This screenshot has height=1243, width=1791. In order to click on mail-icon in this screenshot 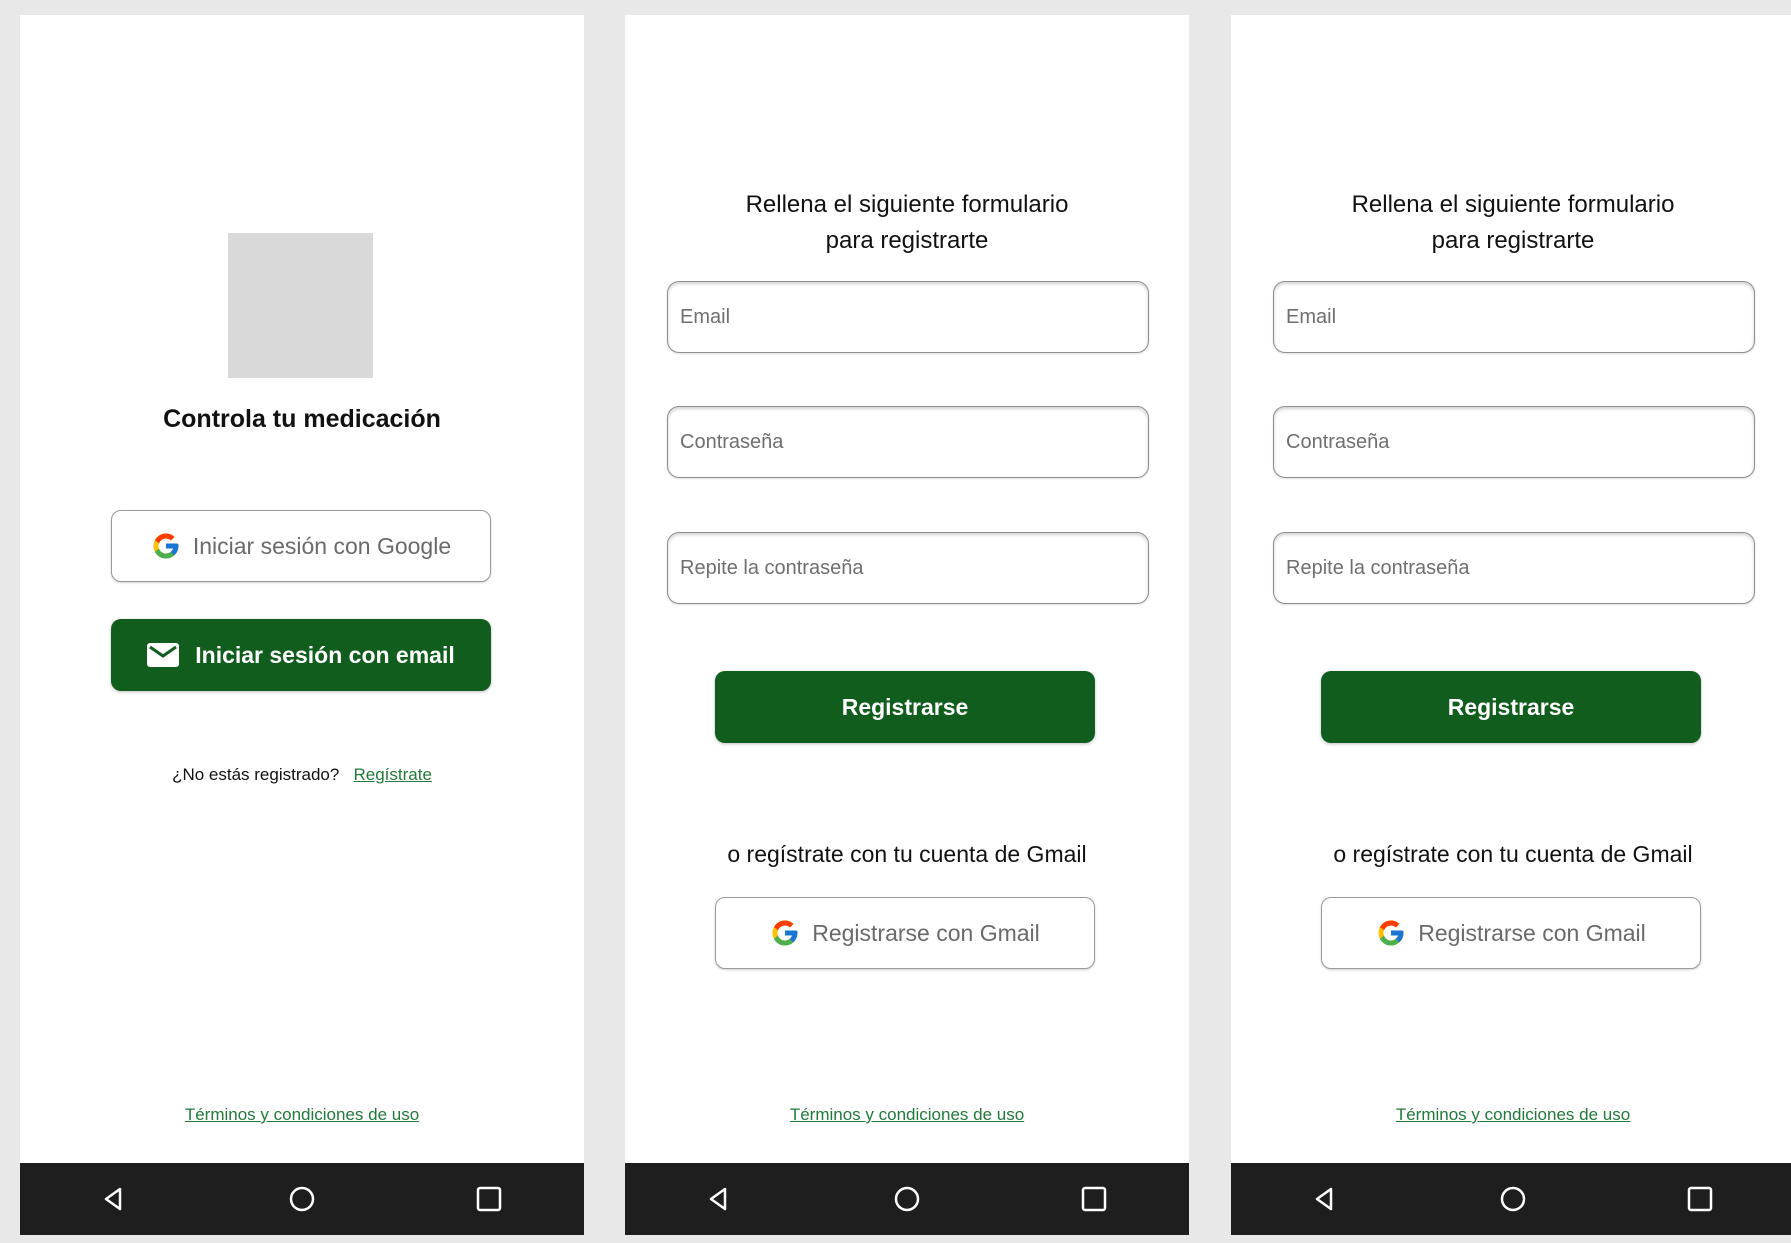, I will do `click(163, 655)`.